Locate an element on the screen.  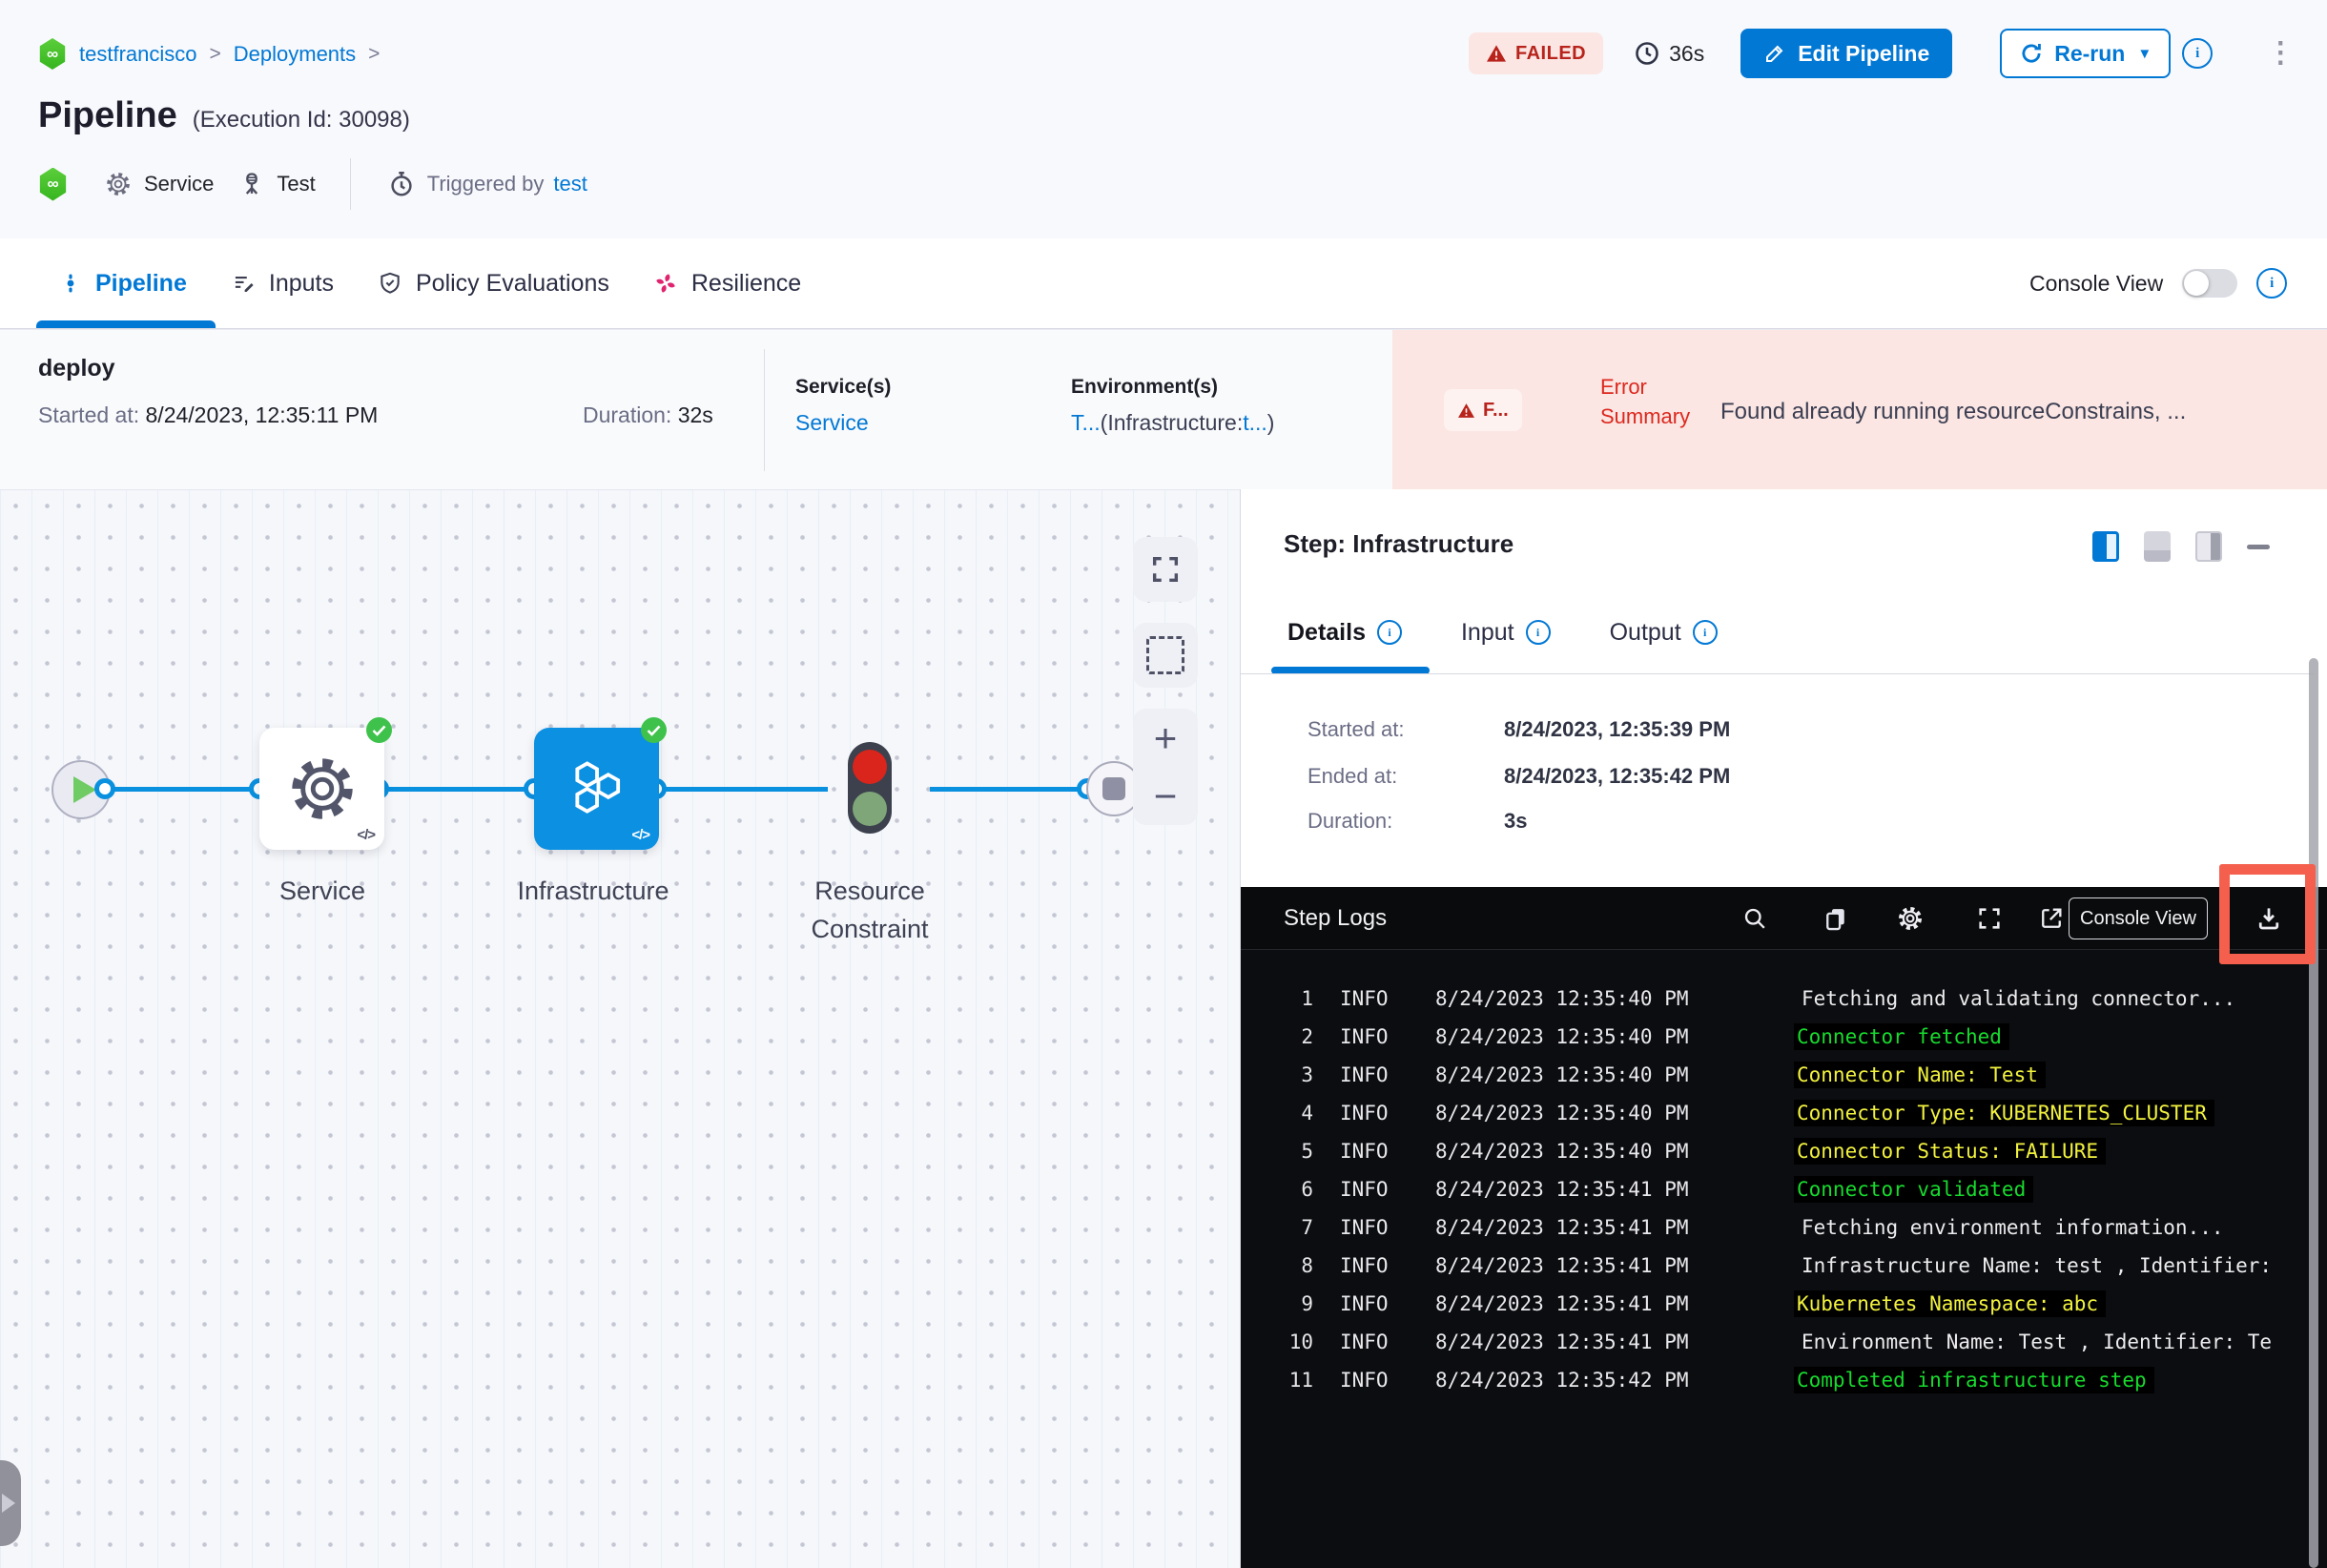
step-panel-tabs: Details i Input i Output i is located at coordinates (1502, 632).